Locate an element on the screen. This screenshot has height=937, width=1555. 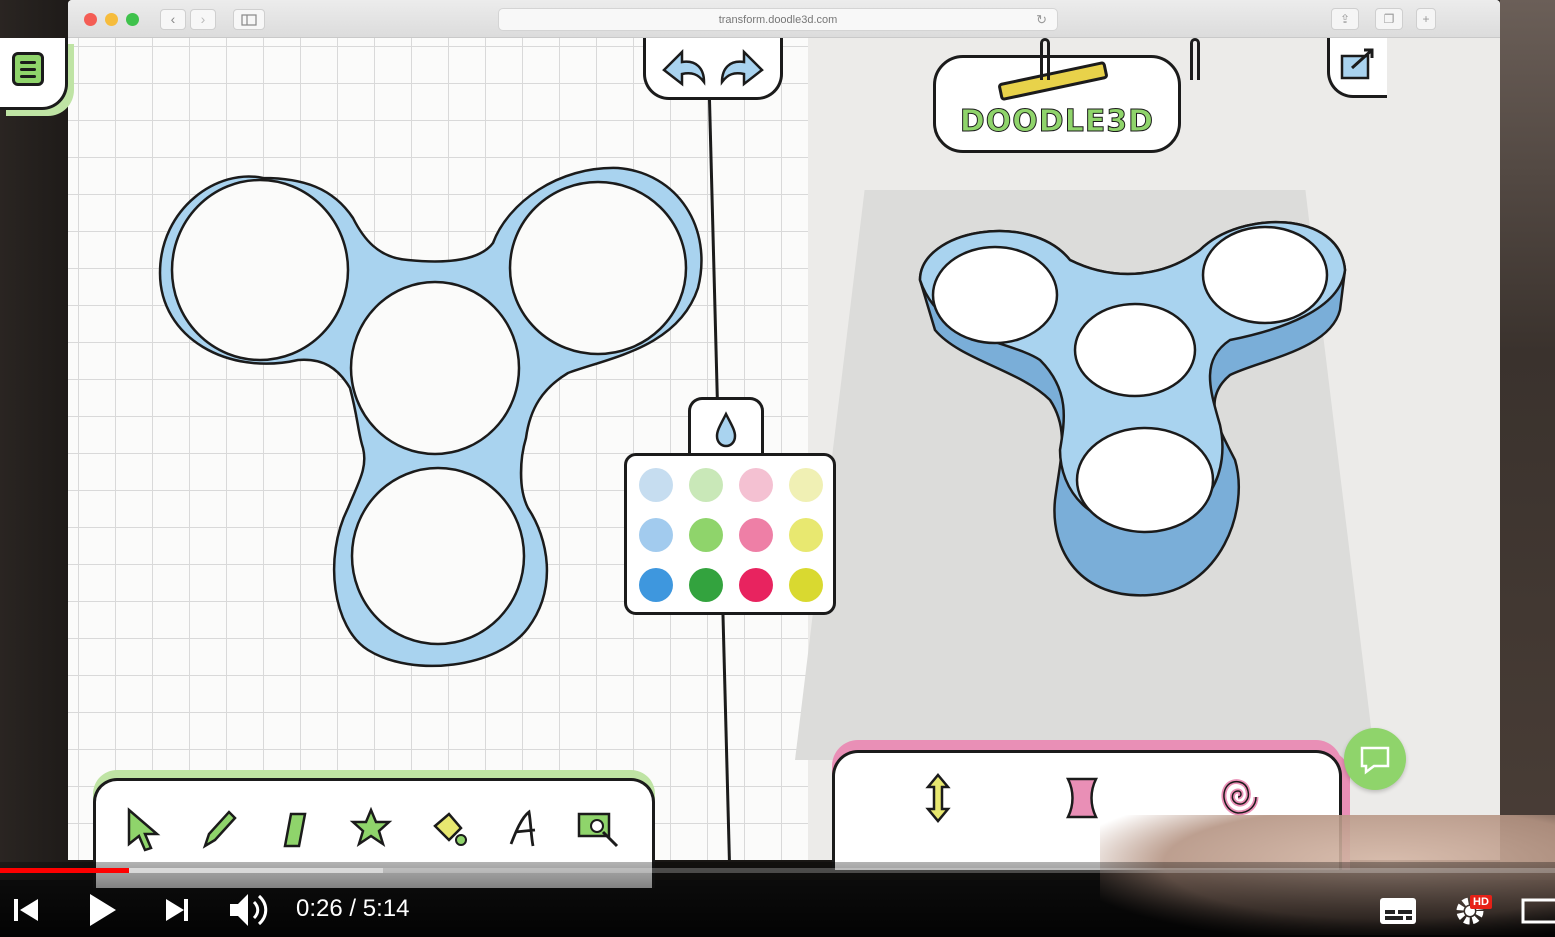
theater-mode-icon is located at coordinates (1537, 911).